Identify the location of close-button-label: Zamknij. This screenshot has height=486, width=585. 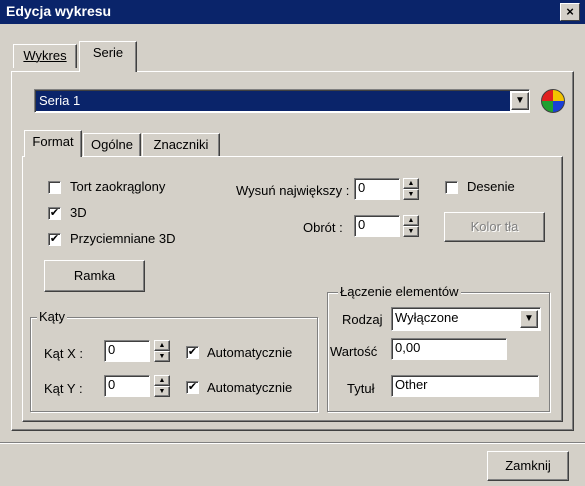
(528, 465).